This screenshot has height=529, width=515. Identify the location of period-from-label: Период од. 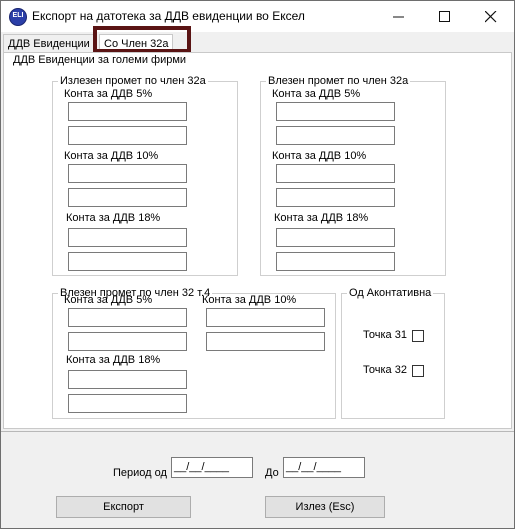
(140, 473).